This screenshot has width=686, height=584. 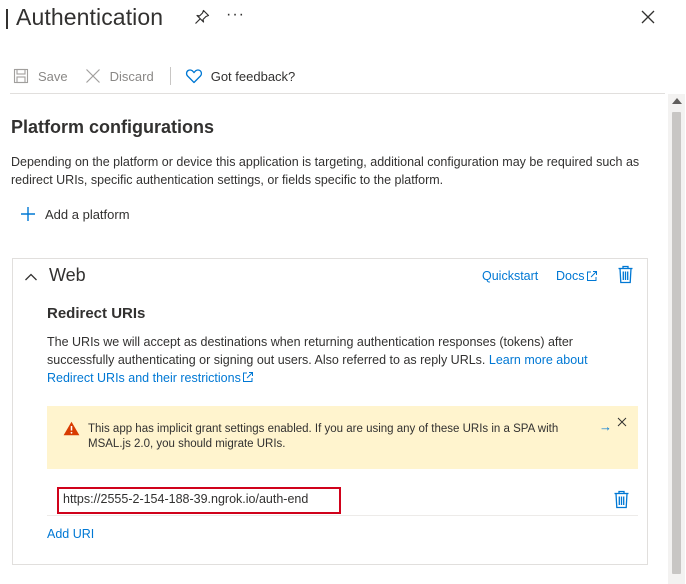 What do you see at coordinates (131, 76) in the screenshot?
I see `discard-label: Discard` at bounding box center [131, 76].